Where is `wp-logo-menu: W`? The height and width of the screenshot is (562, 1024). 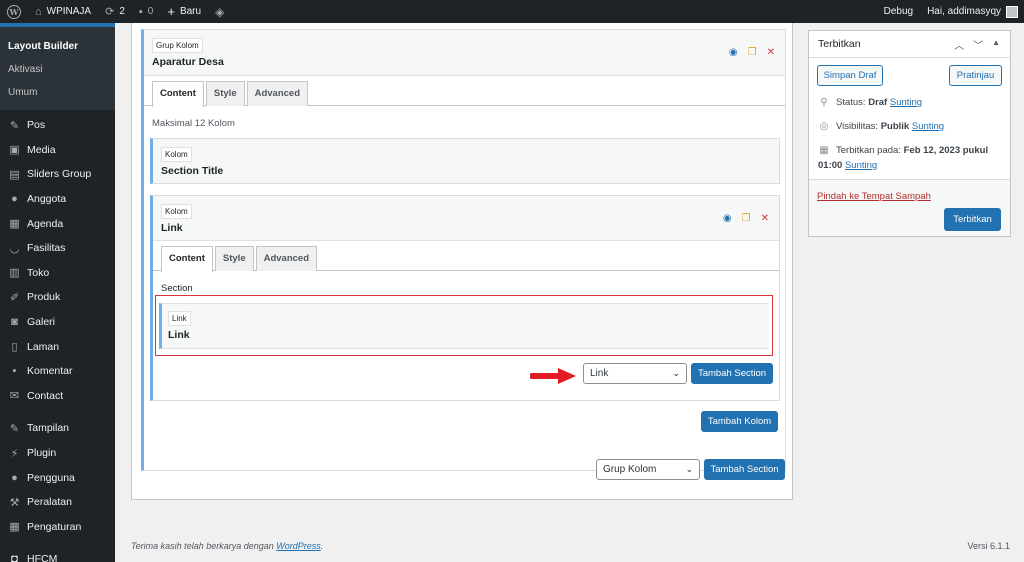 wp-logo-menu: W is located at coordinates (14, 11).